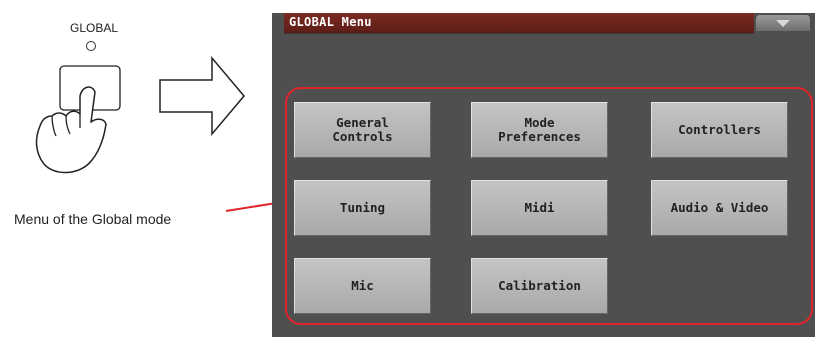  Describe the element at coordinates (140, 114) in the screenshot. I see `hand-press-illustration` at that location.